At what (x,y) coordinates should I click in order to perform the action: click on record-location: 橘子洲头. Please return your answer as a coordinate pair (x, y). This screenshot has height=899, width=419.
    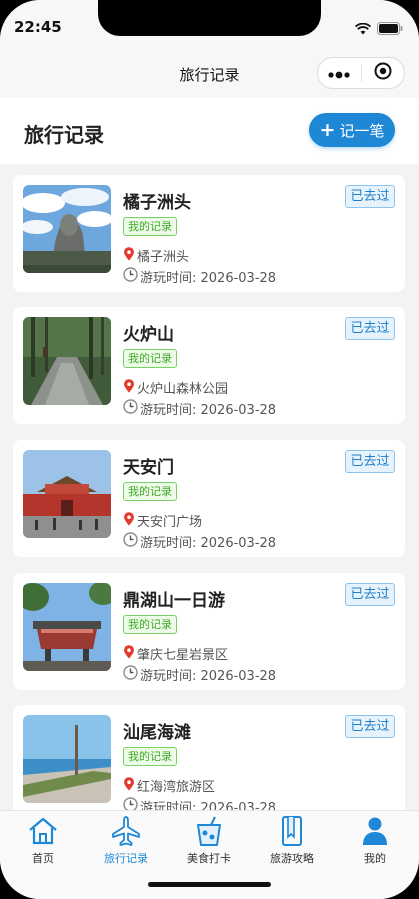
    Looking at the image, I should click on (156, 255).